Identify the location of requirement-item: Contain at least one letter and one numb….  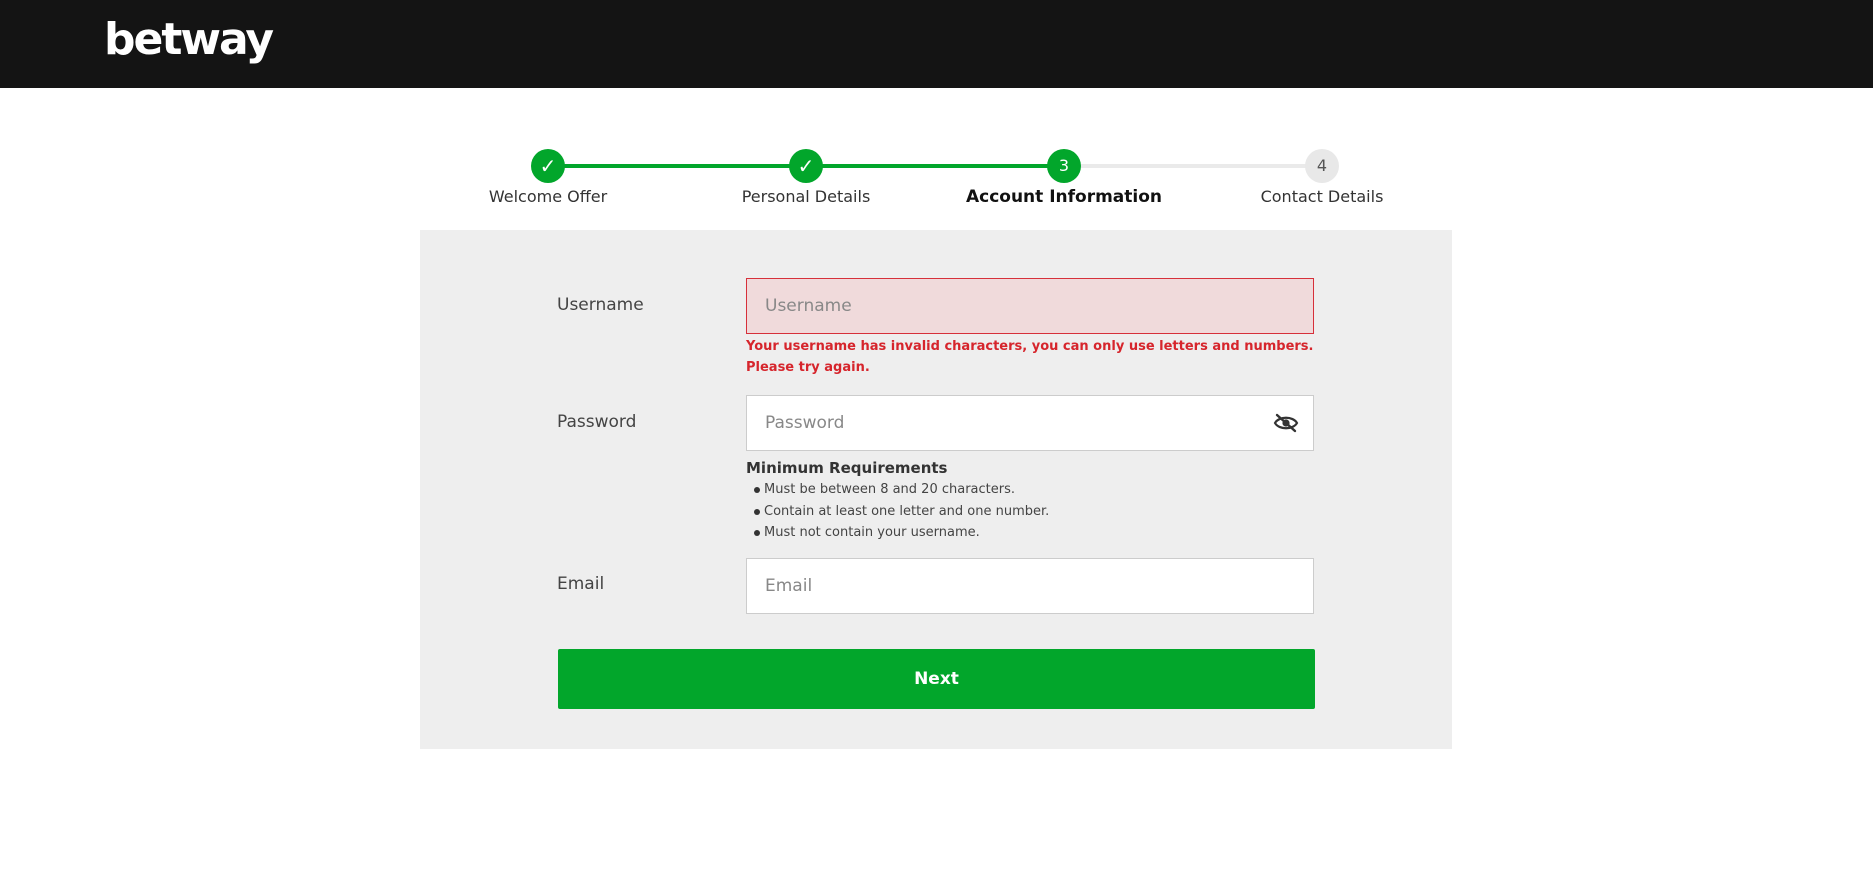
(897, 512).